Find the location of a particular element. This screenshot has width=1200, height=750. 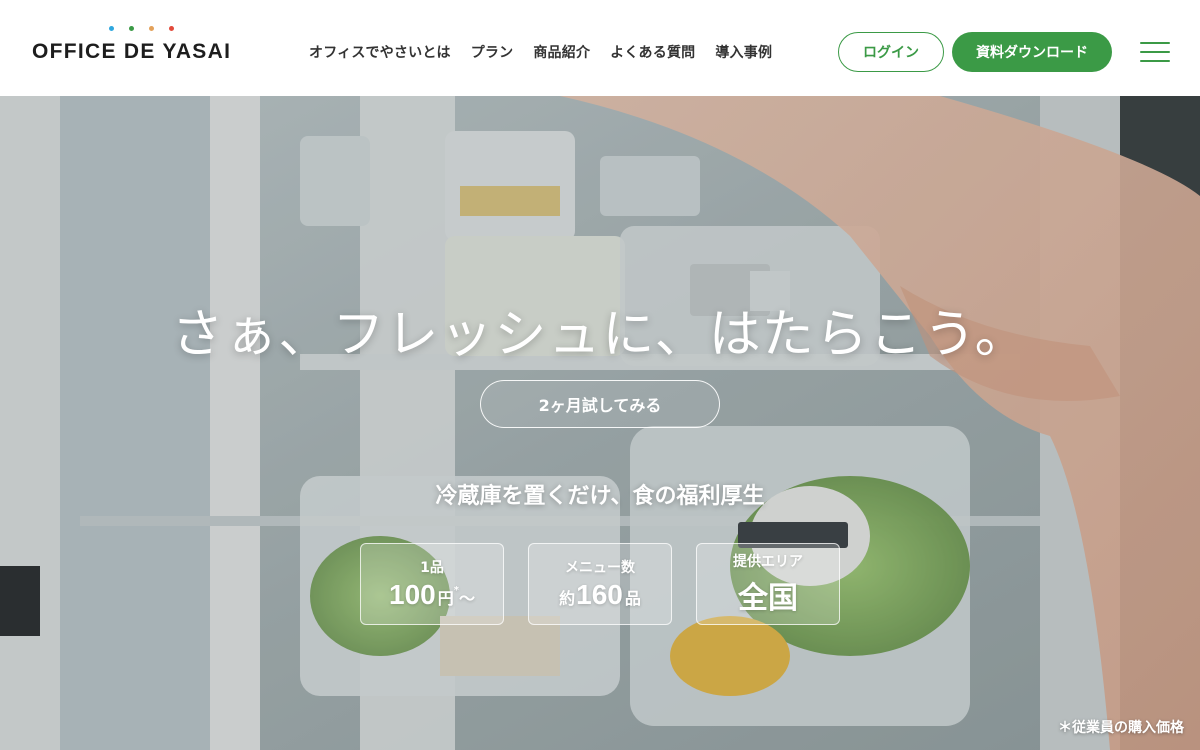

logo-dot-red is located at coordinates (171, 28).